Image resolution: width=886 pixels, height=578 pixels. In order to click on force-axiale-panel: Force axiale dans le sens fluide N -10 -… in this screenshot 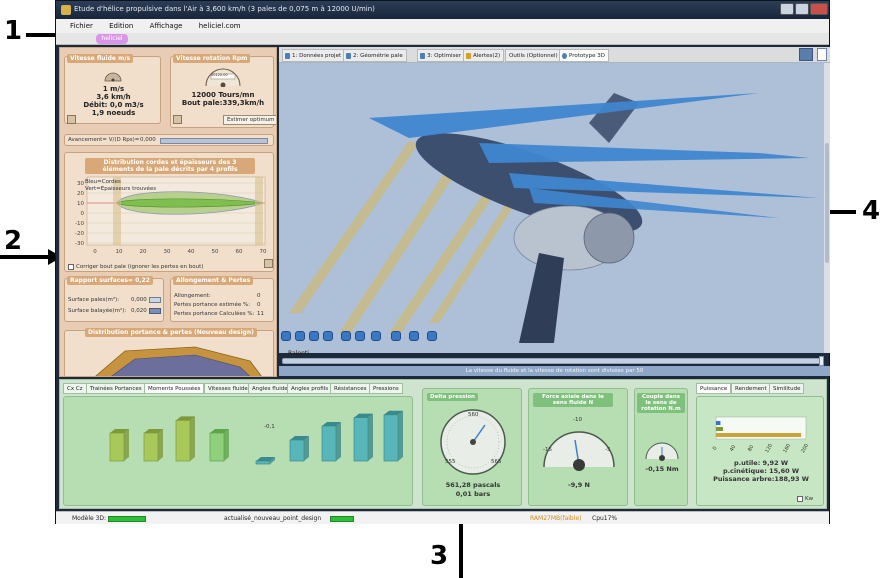, I will do `click(578, 447)`.